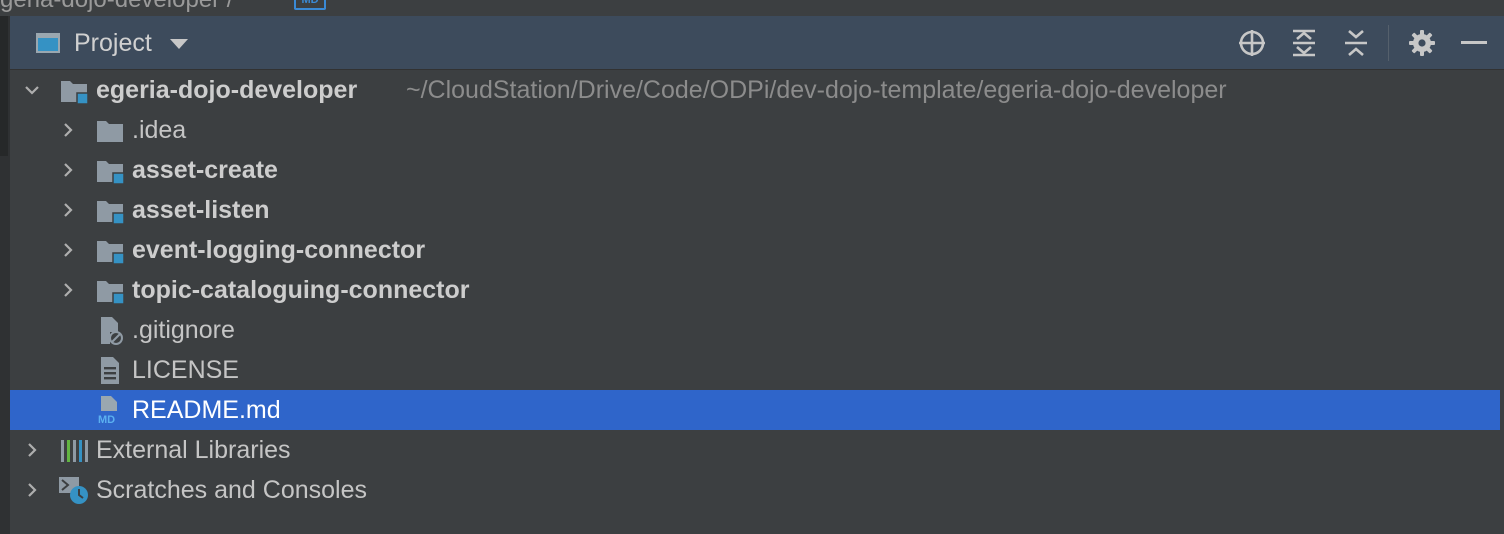  Describe the element at coordinates (110, 370) in the screenshot. I see `text-file-icon` at that location.